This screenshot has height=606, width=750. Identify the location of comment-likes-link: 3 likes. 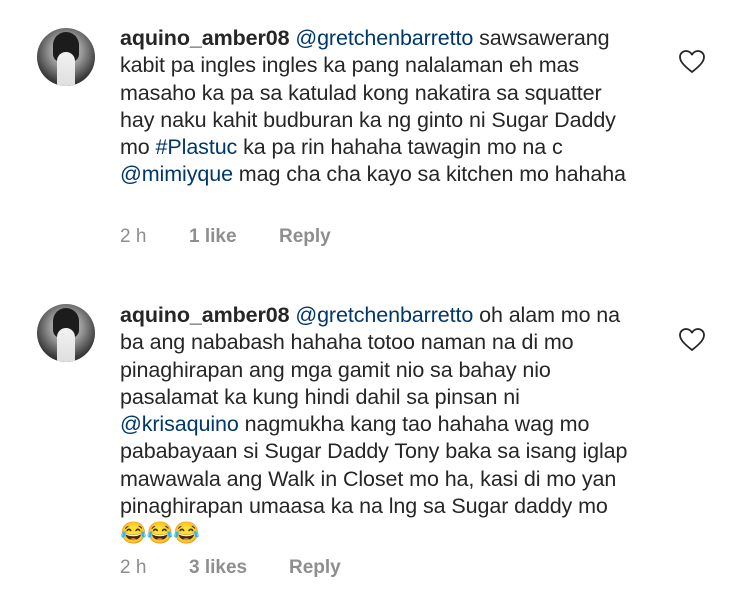
(218, 568).